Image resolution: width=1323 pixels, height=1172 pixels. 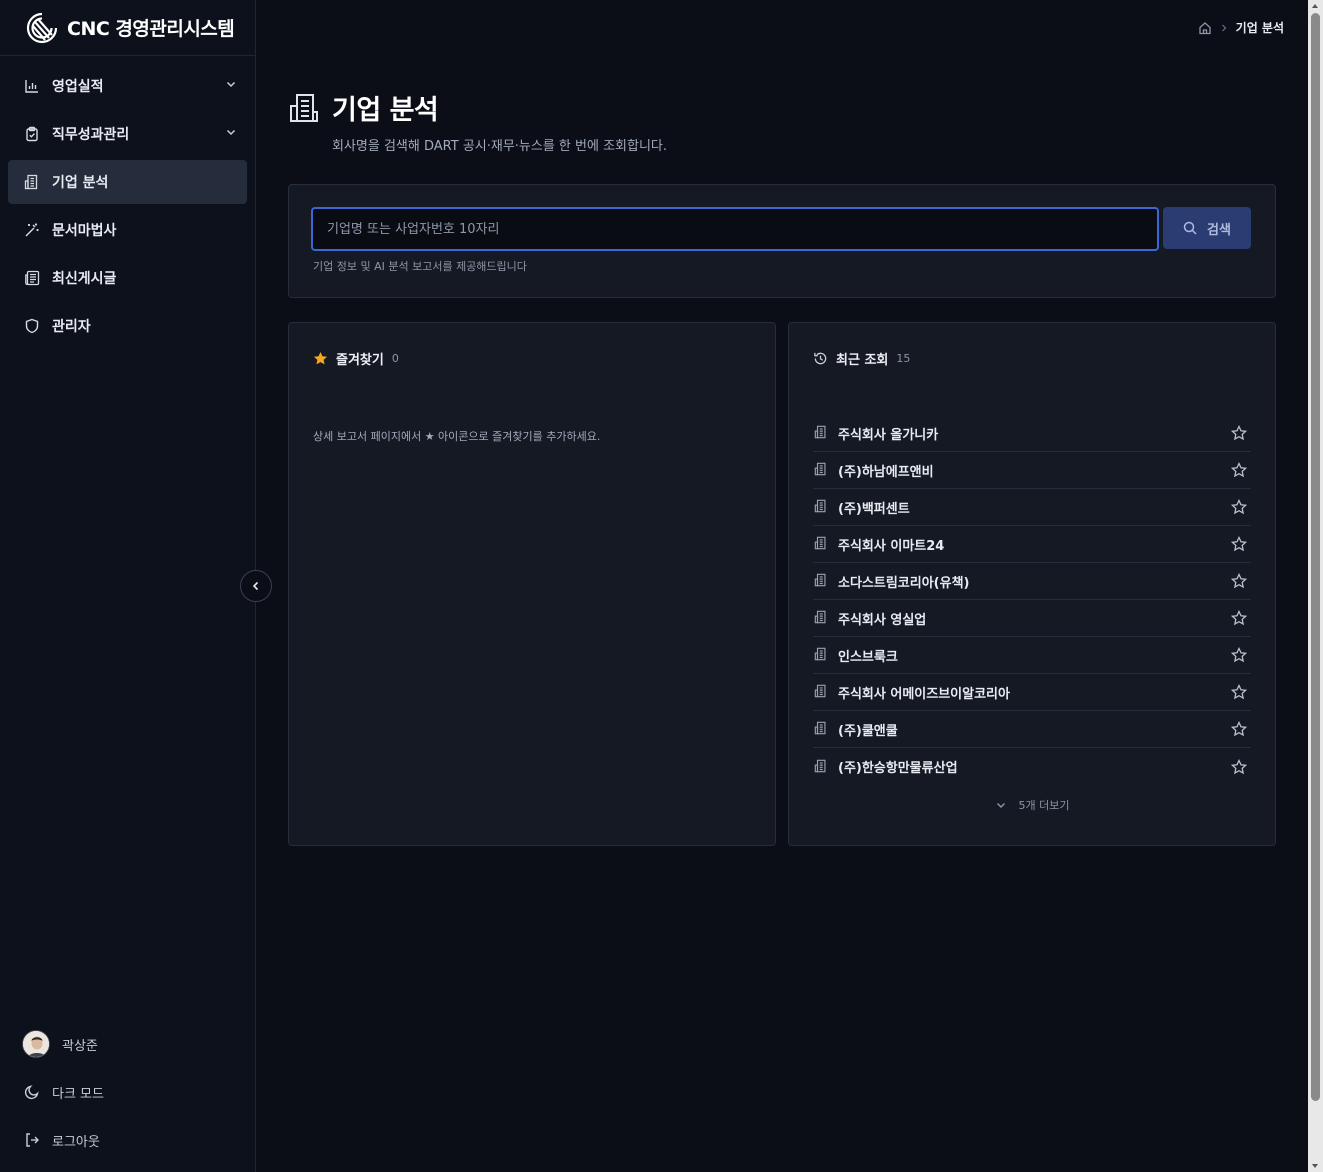 I want to click on sidebar-item-label: 직무성과관리, so click(x=91, y=135).